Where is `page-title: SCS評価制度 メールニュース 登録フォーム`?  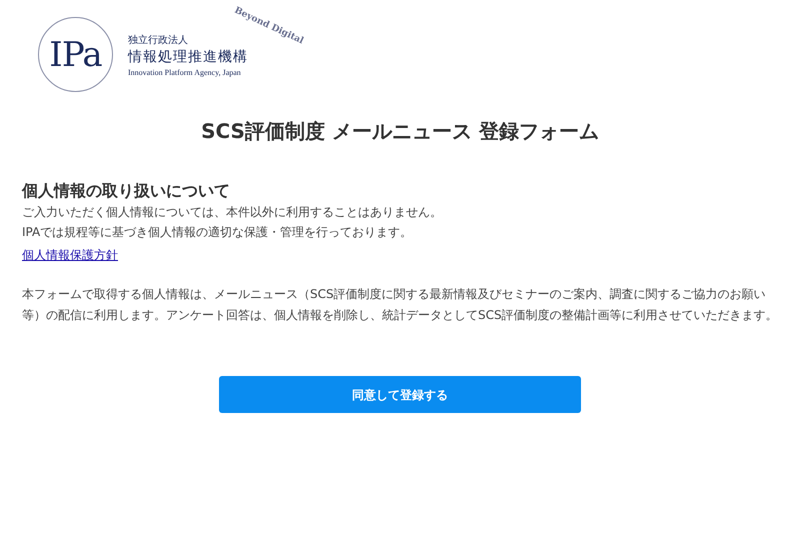
page-title: SCS評価制度 メールニュース 登録フォーム is located at coordinates (400, 131).